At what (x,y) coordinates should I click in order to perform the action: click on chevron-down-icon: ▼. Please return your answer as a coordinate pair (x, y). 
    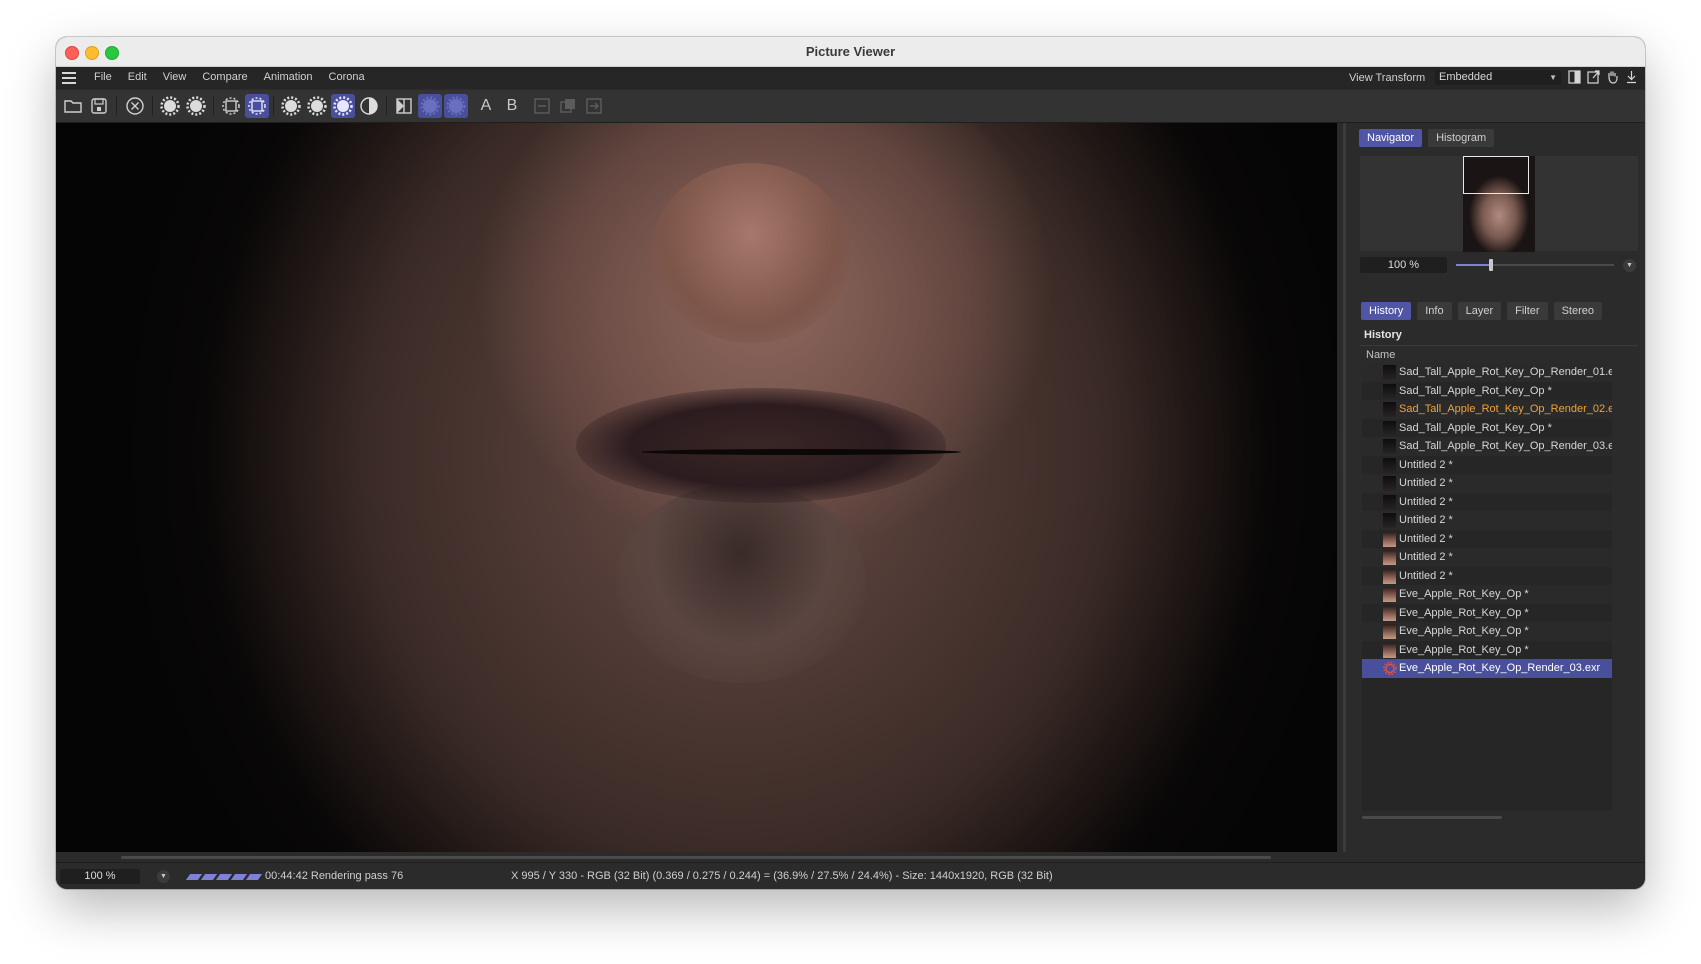
    Looking at the image, I should click on (1553, 77).